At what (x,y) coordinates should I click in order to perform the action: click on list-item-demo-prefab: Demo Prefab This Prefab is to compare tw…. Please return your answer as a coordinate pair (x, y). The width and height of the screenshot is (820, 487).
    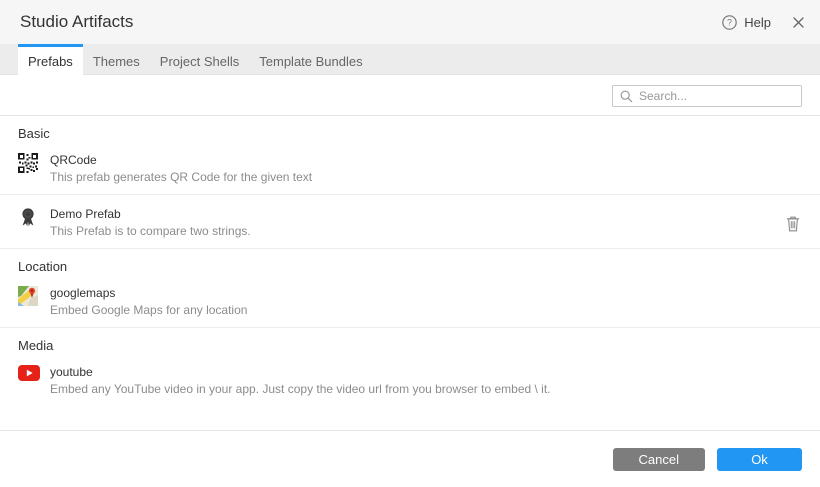
    Looking at the image, I should click on (410, 222).